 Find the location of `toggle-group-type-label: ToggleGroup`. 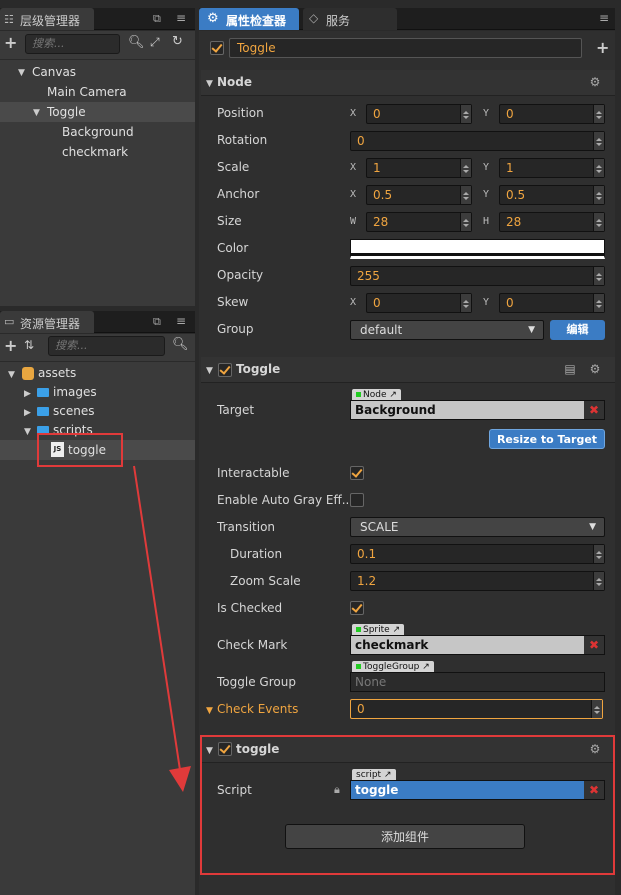

toggle-group-type-label: ToggleGroup is located at coordinates (391, 667).